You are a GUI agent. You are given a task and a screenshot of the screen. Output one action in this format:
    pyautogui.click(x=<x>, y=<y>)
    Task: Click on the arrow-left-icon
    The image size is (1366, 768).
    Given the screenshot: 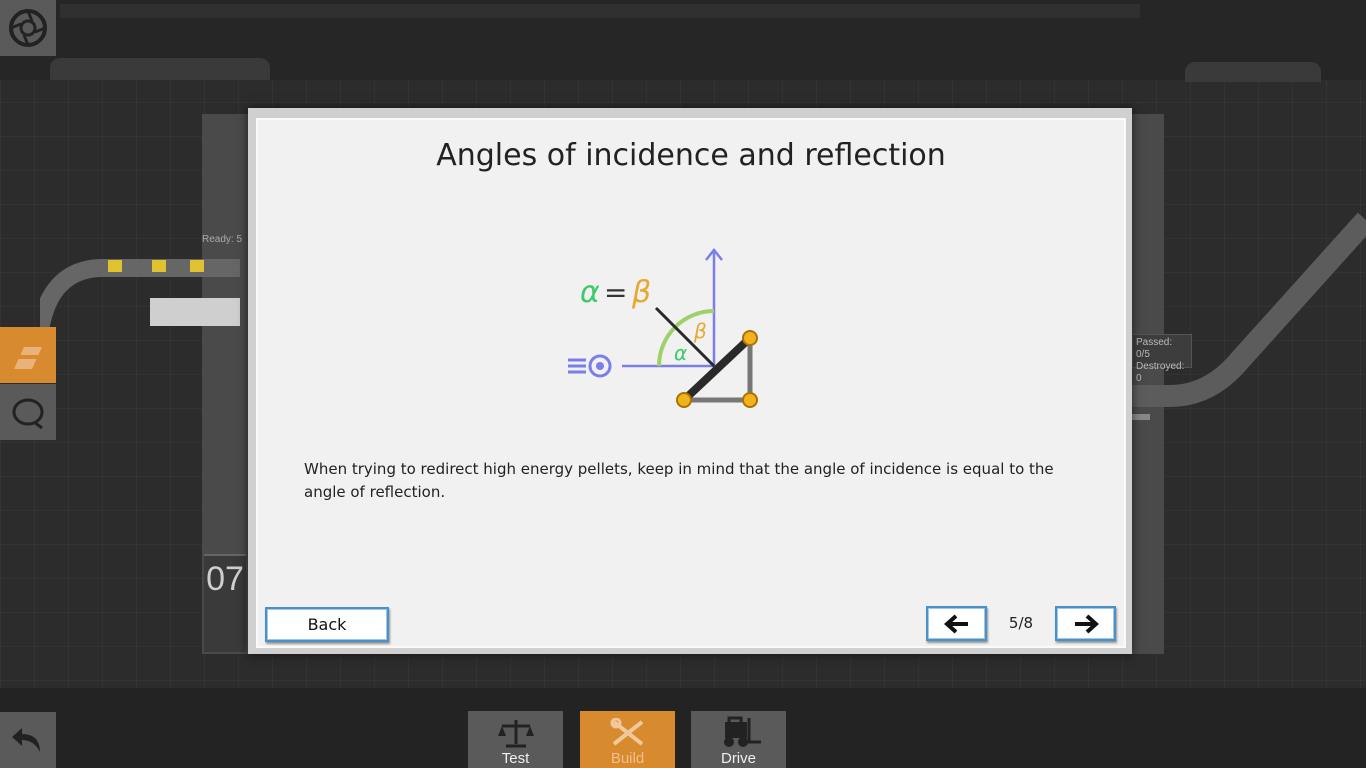 What is the action you would take?
    pyautogui.click(x=955, y=623)
    